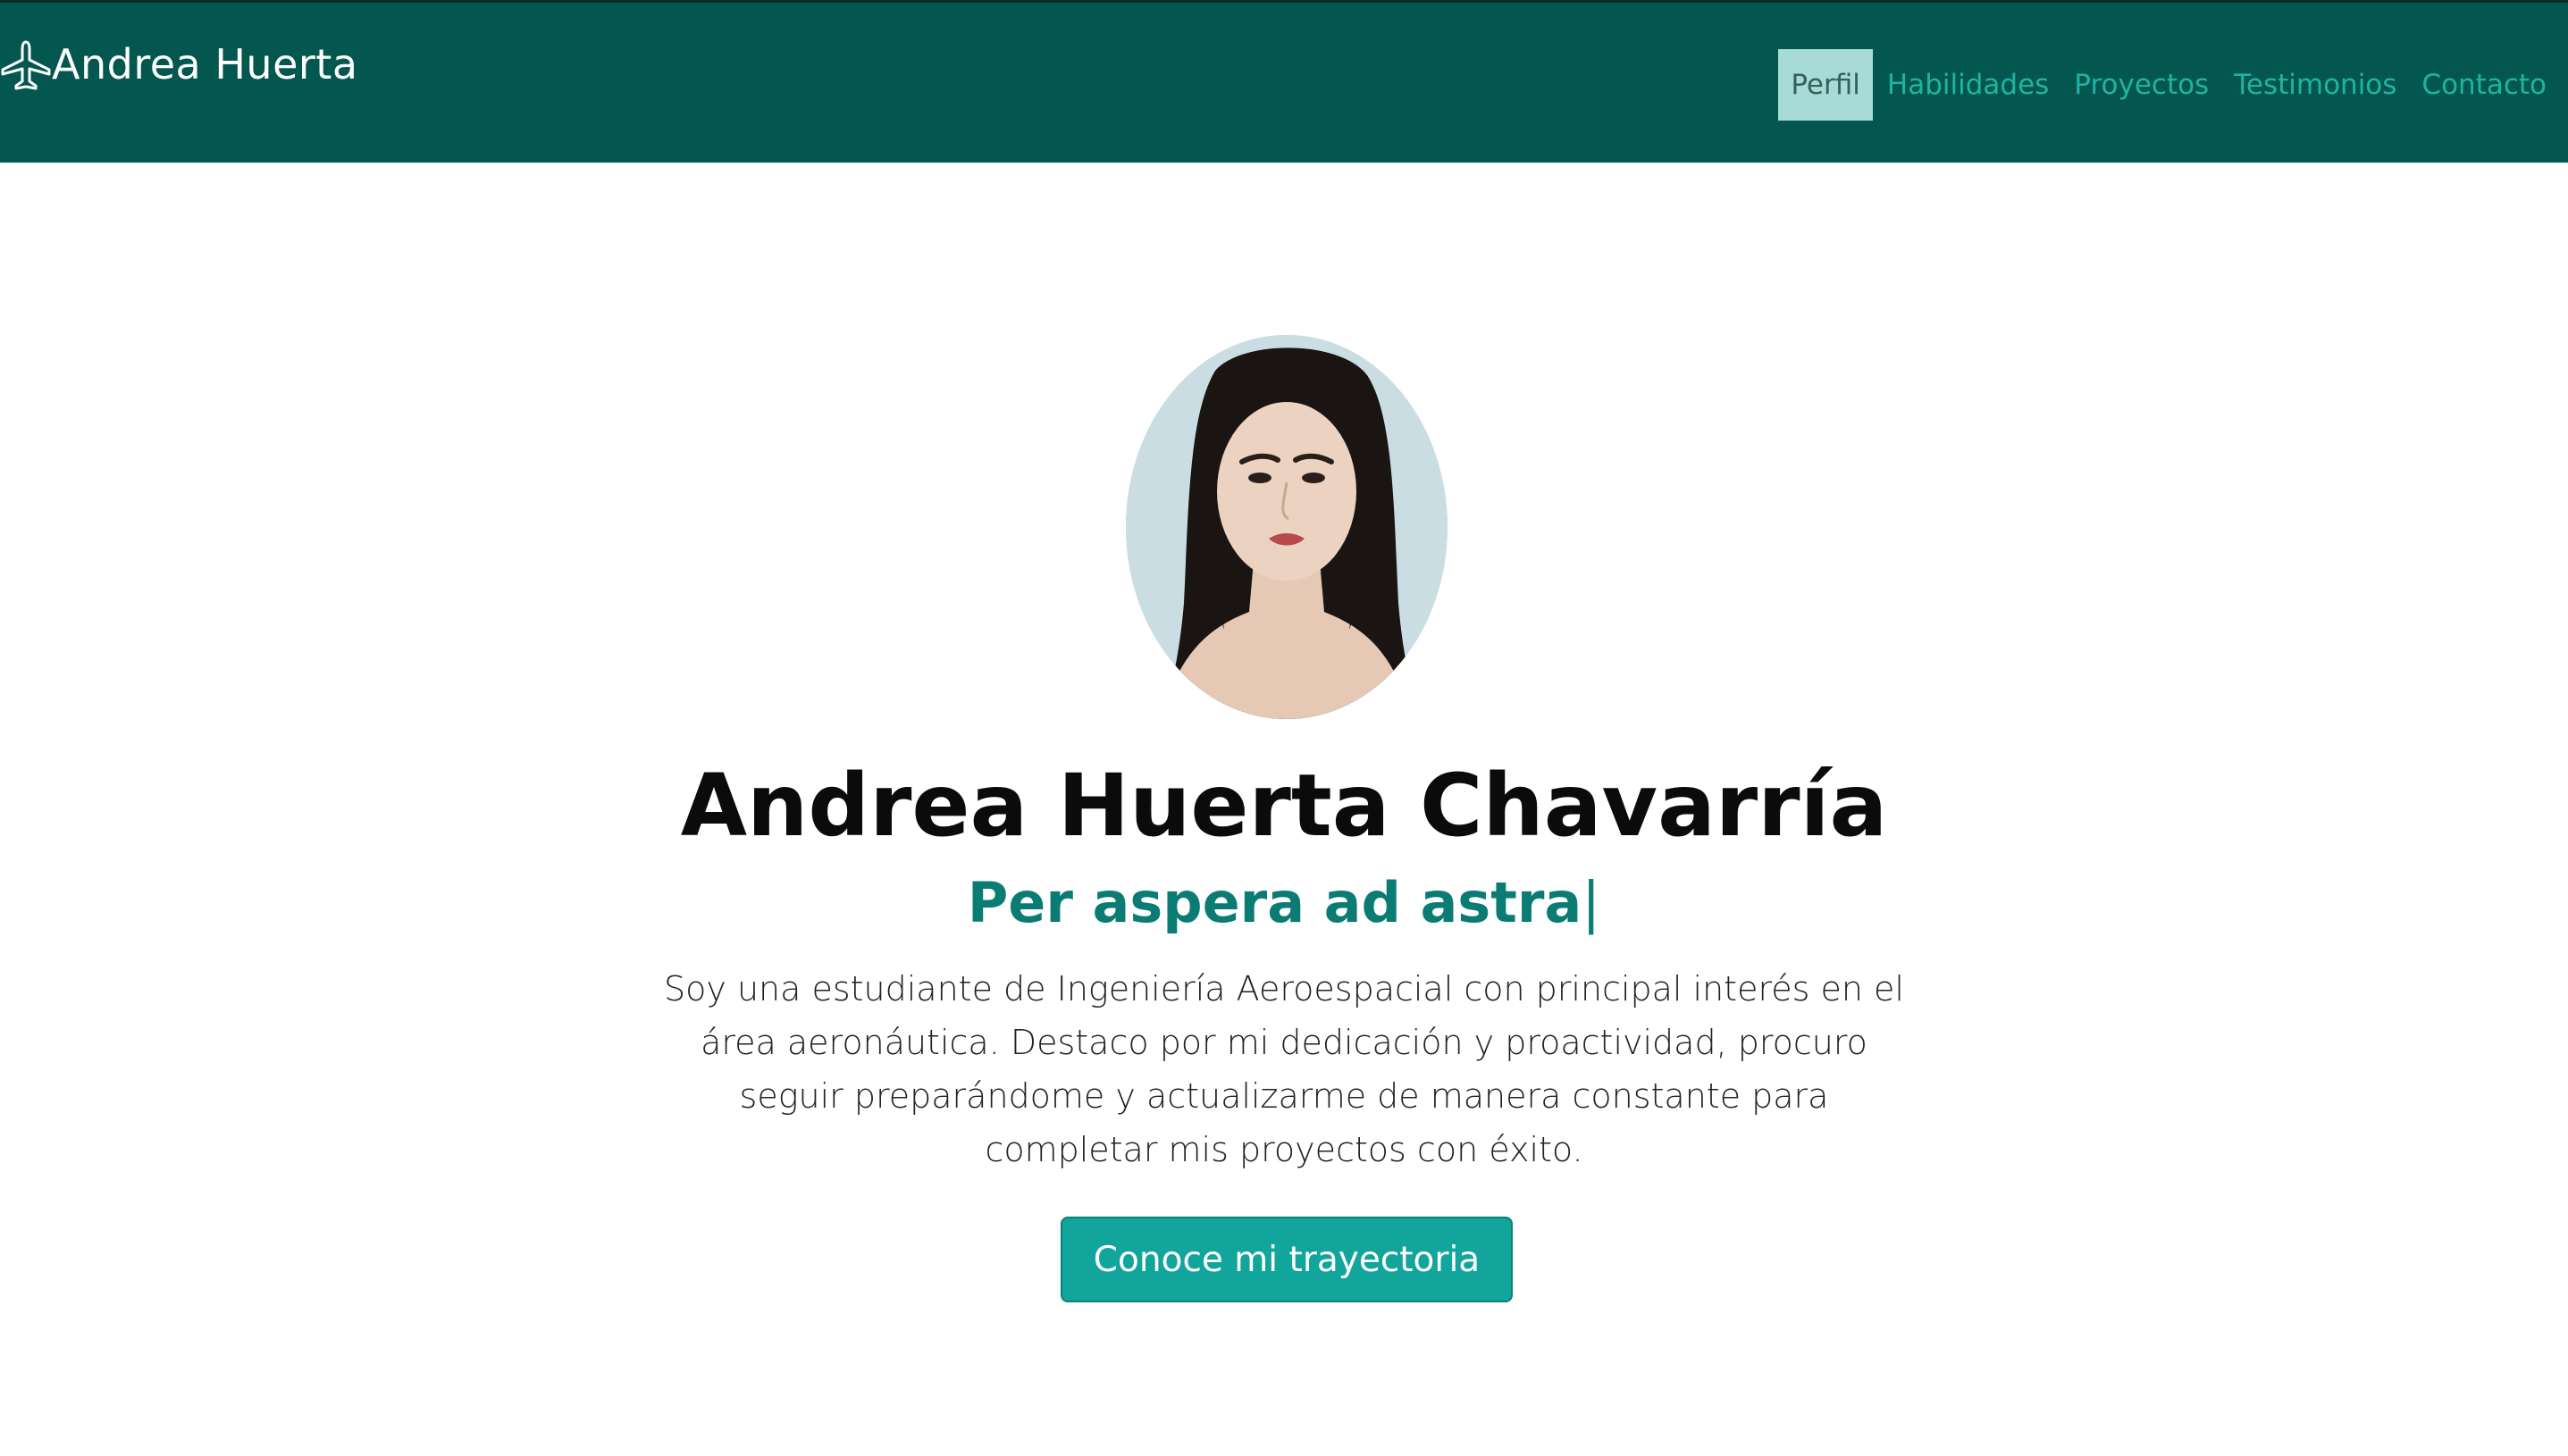  I want to click on hero-name: Andrea Huerta Chavarría, so click(1284, 806).